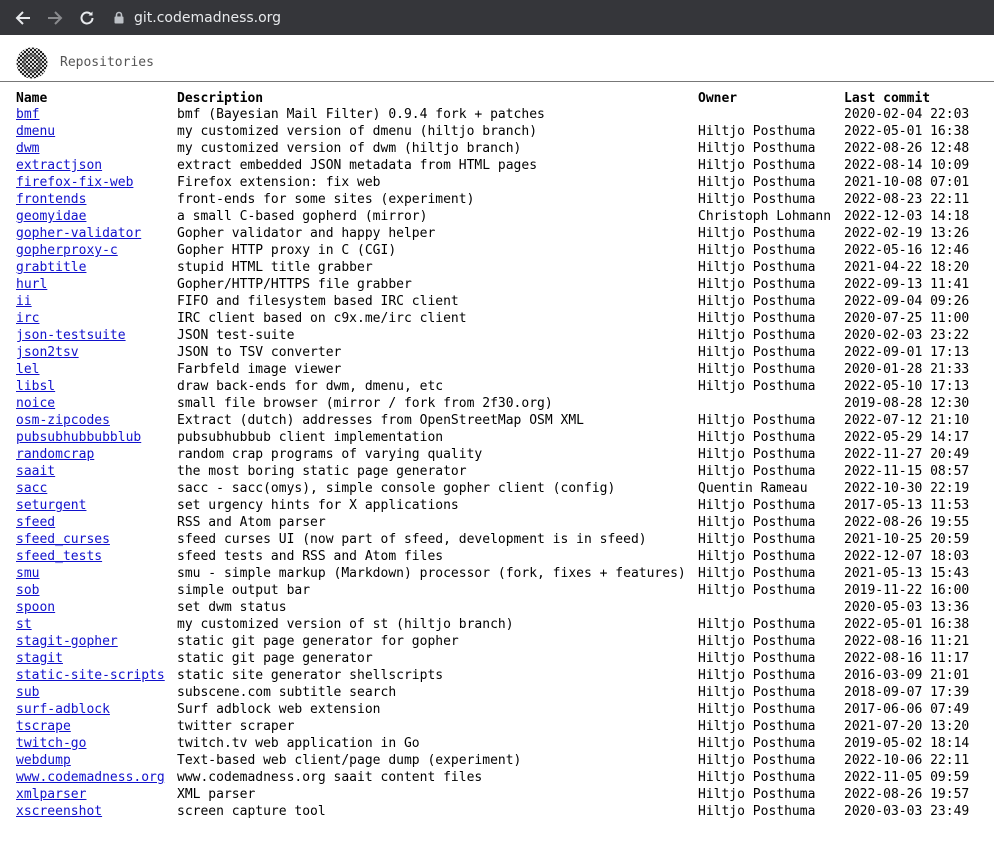 Image resolution: width=994 pixels, height=844 pixels. I want to click on repo-name-cell: osm-zipcodes, so click(96, 420).